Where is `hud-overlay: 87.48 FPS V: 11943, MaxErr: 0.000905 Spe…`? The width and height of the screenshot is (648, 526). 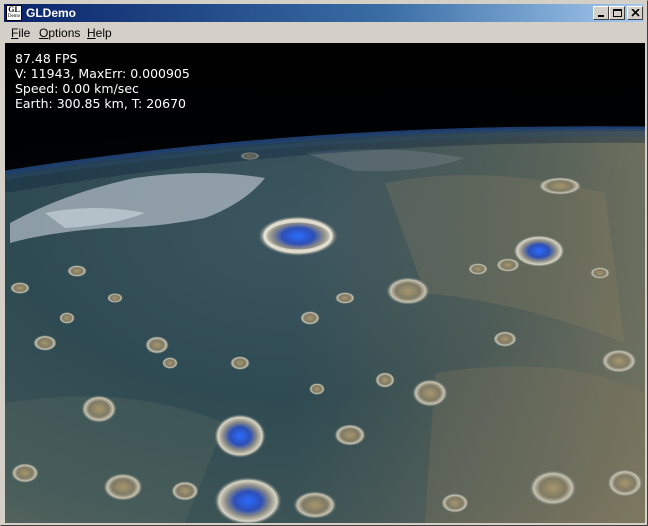 hud-overlay: 87.48 FPS V: 11943, MaxErr: 0.000905 Spe… is located at coordinates (102, 81).